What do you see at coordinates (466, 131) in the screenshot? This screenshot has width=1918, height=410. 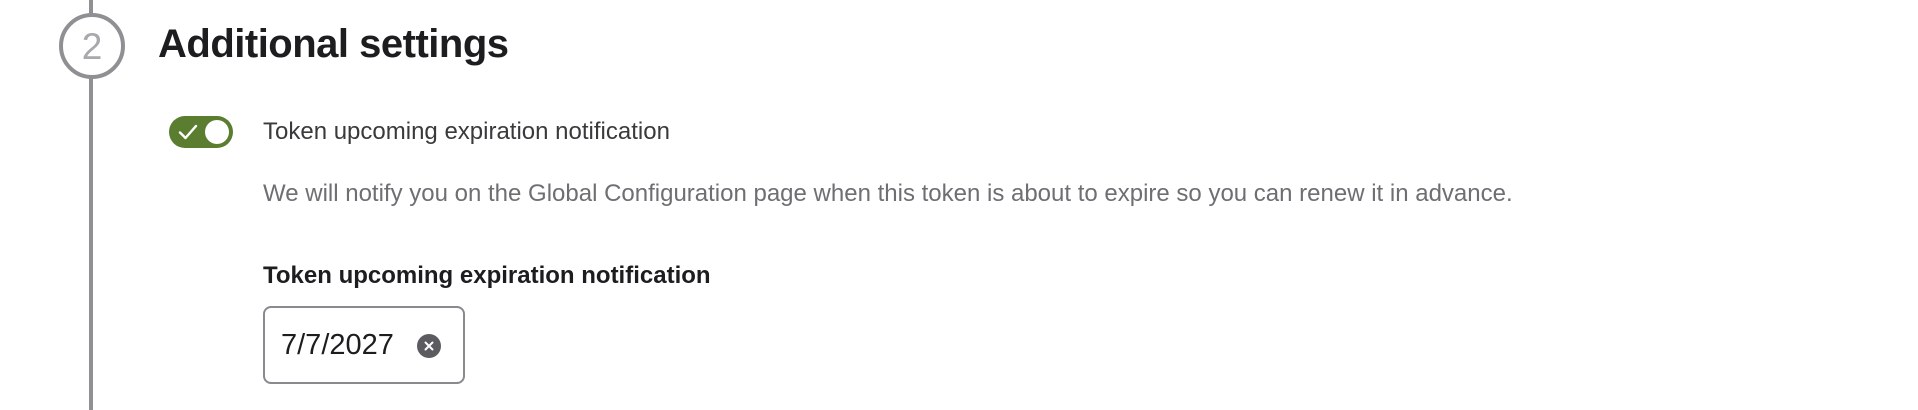 I see `toggle-label: Token upcoming expiration notification` at bounding box center [466, 131].